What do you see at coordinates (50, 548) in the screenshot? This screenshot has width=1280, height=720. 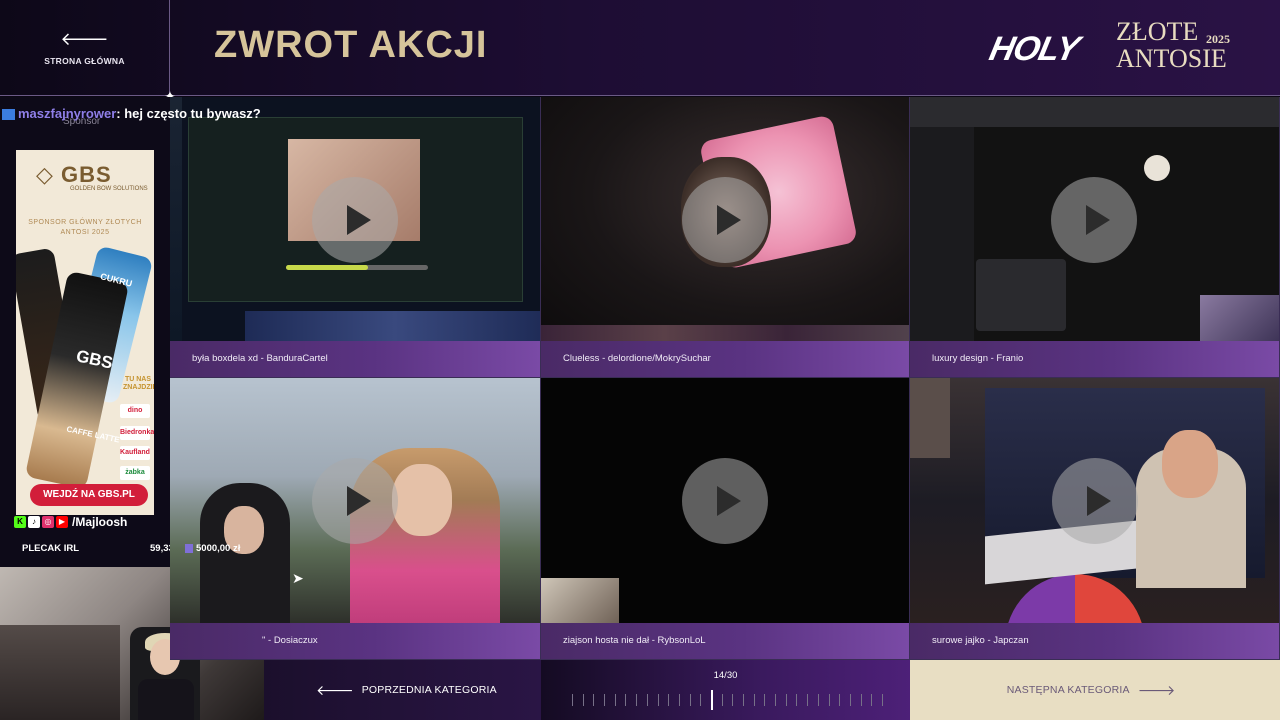 I see `donation-goal-label: PLECAK IRL` at bounding box center [50, 548].